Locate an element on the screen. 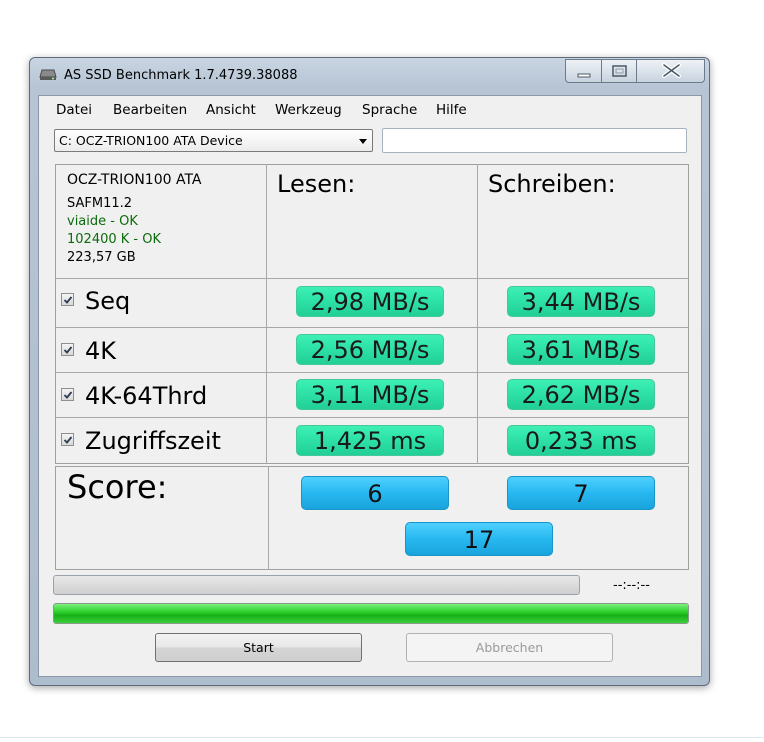 This screenshot has width=764, height=742. drive-name: OCZ-TRION100 ATA is located at coordinates (134, 180).